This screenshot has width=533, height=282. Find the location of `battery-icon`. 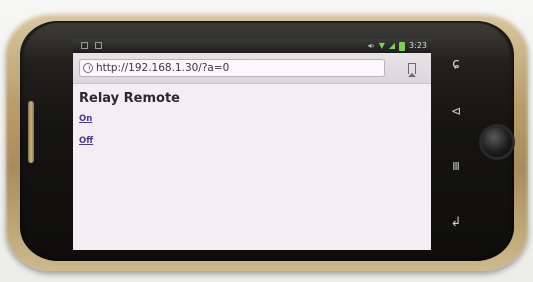

battery-icon is located at coordinates (402, 46).